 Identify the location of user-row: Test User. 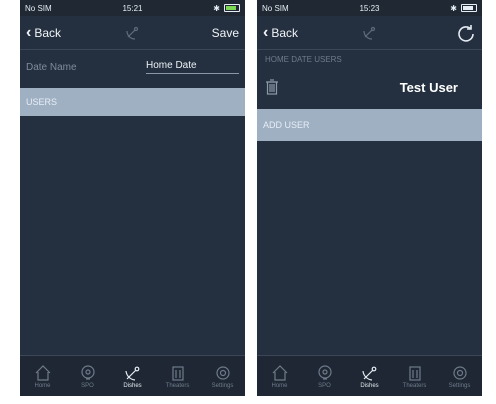
(369, 87).